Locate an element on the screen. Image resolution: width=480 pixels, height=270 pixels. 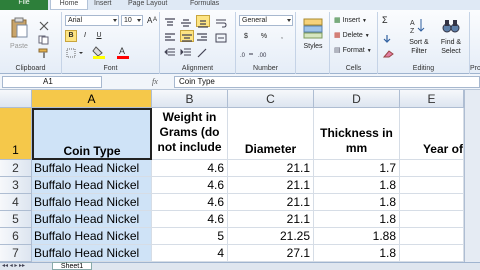
cell-e5 is located at coordinates (432, 219).